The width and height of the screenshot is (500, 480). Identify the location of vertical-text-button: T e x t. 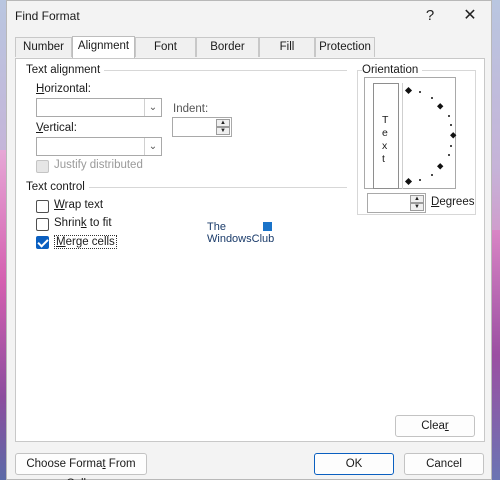
(386, 136).